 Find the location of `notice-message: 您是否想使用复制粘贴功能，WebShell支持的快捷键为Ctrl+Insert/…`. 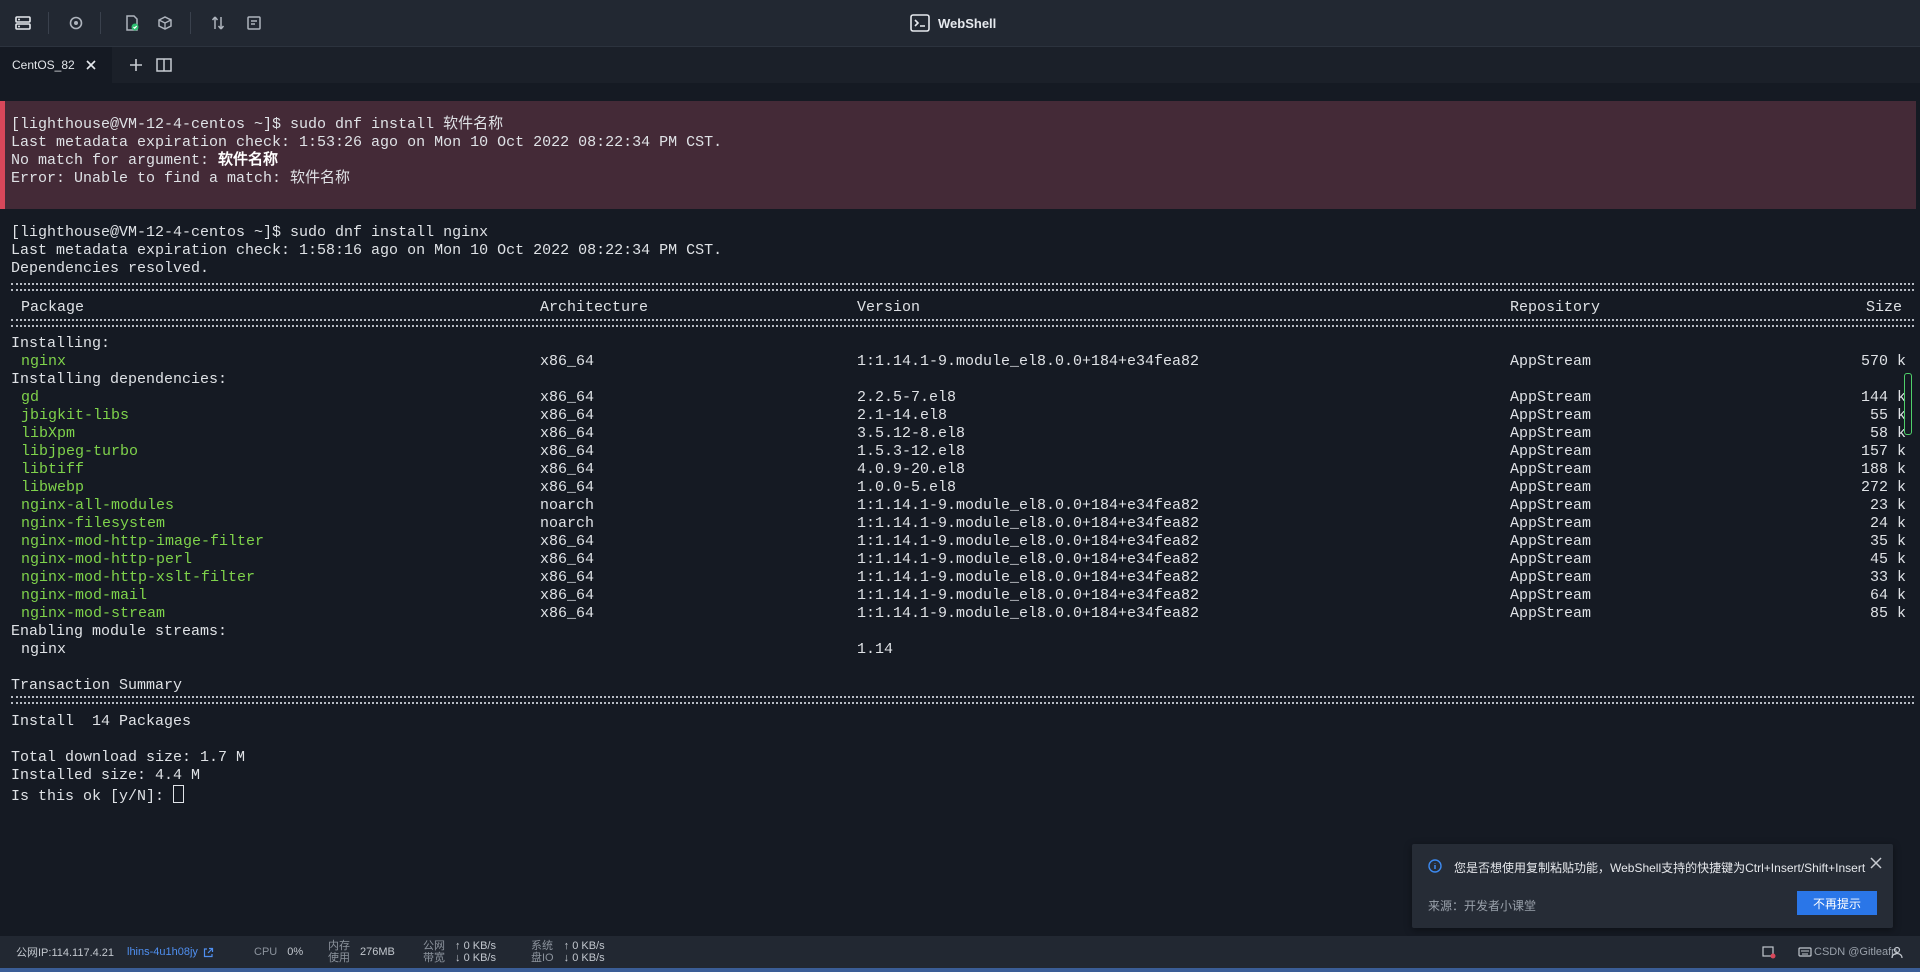

notice-message: 您是否想使用复制粘贴功能，WebShell支持的快捷键为Ctrl+Insert/… is located at coordinates (1660, 868).